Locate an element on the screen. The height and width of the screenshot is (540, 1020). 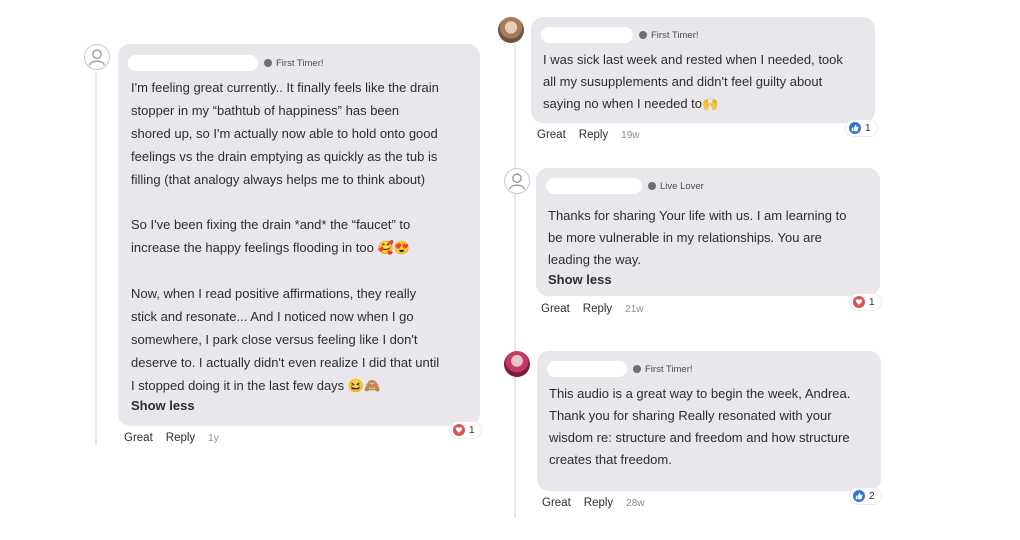
timestamp: 1y is located at coordinates (213, 438).